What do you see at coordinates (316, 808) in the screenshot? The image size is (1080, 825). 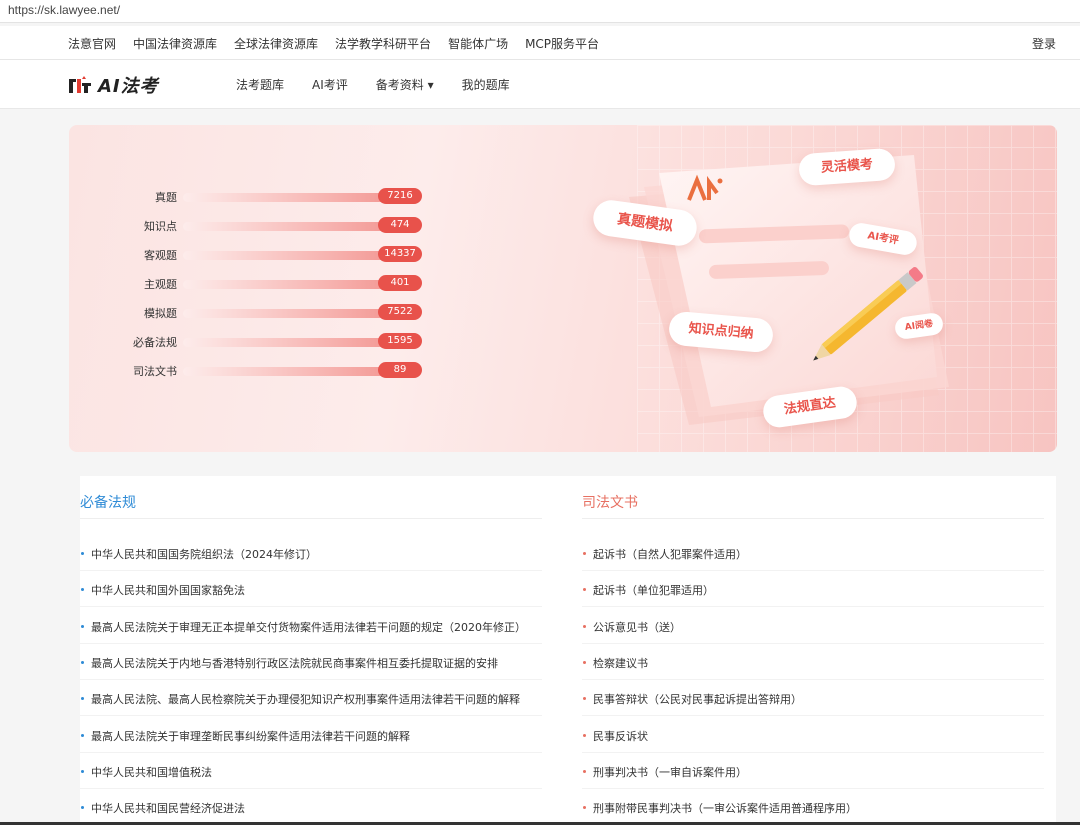 I see `list-item-text: 中华人民共和国民营经济促进法` at bounding box center [316, 808].